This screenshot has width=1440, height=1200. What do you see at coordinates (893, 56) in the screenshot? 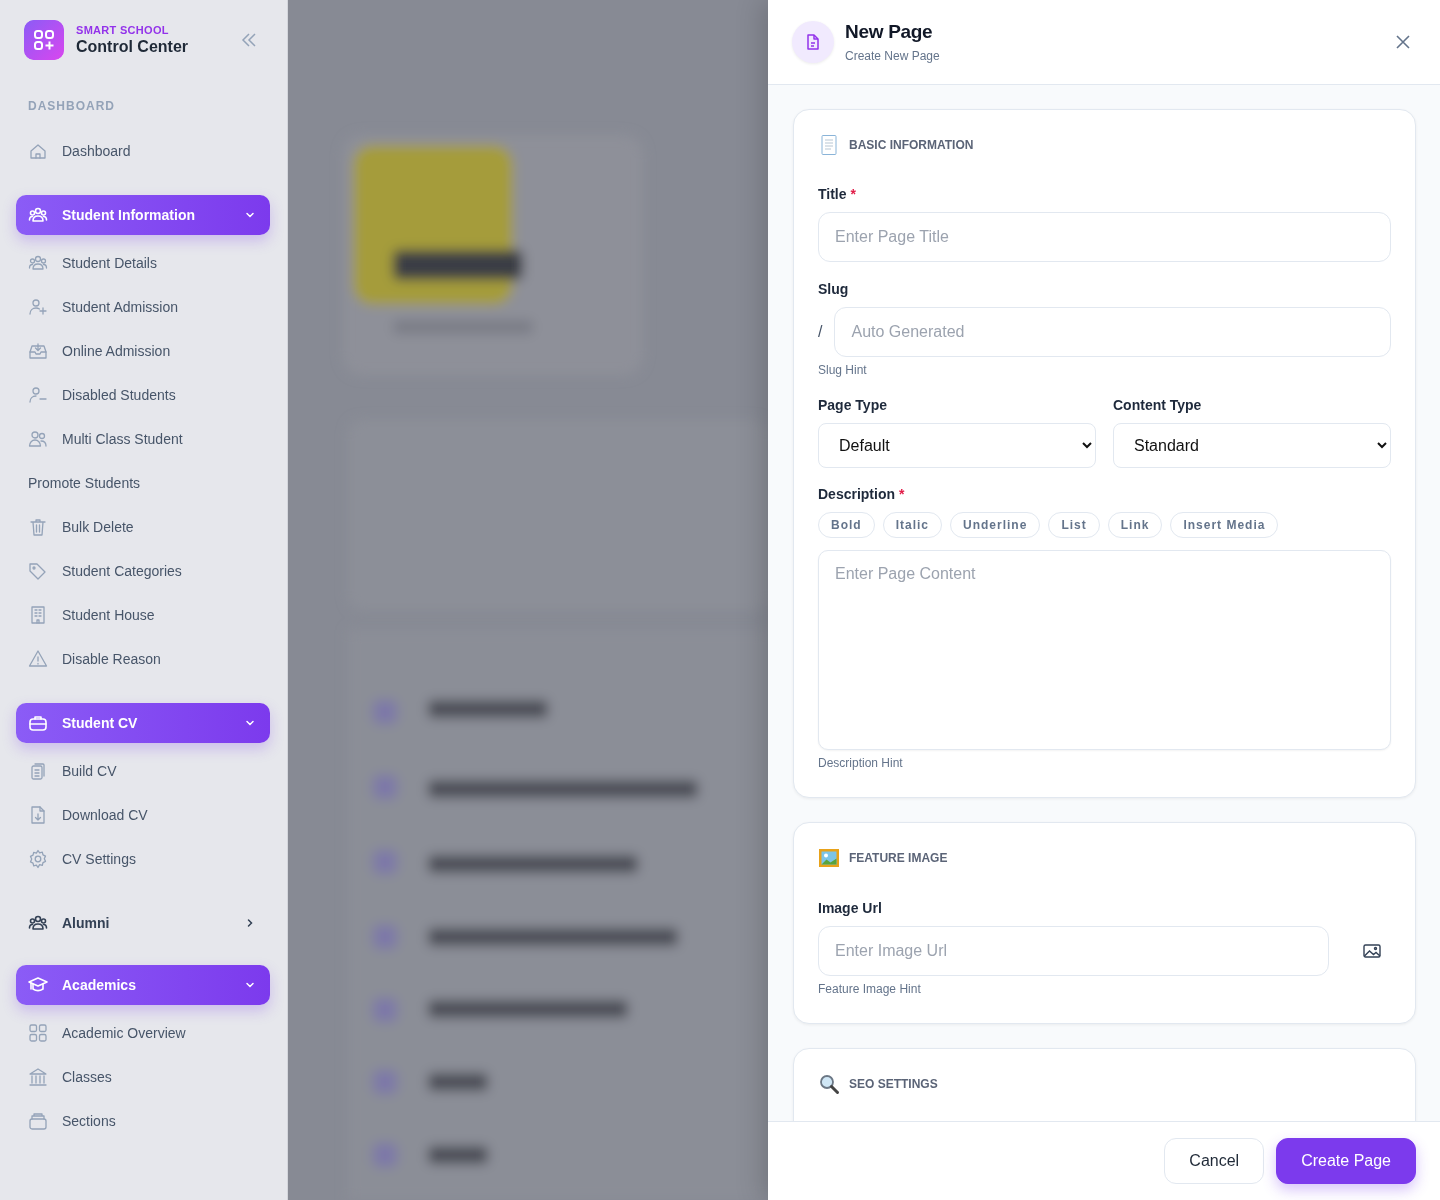
I see `drawer-subtitle: Create New Page` at bounding box center [893, 56].